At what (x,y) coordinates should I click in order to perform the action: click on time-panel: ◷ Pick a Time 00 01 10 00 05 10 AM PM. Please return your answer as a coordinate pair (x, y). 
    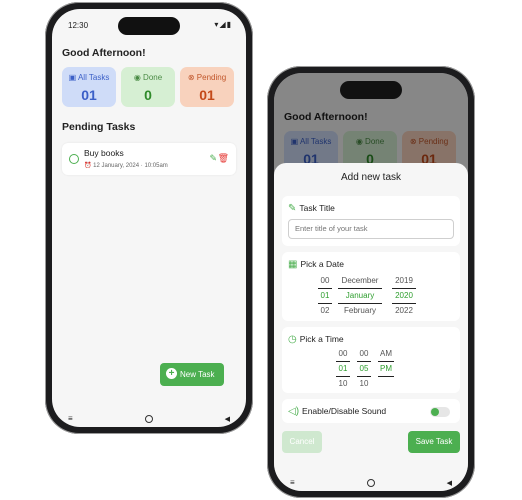
    Looking at the image, I should click on (371, 360).